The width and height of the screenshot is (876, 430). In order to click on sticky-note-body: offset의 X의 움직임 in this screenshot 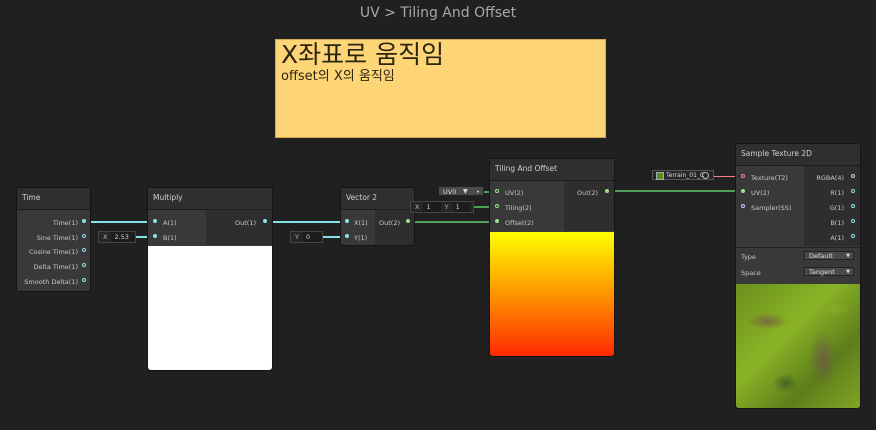, I will do `click(440, 77)`.